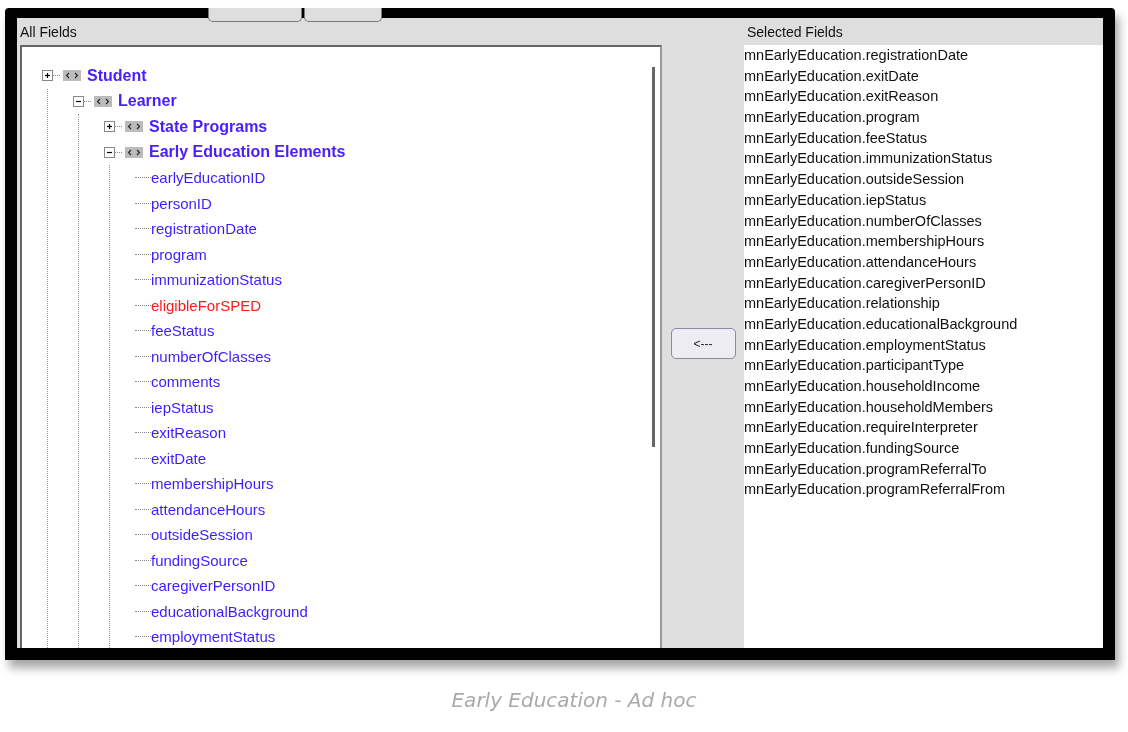 The image size is (1128, 732). What do you see at coordinates (923, 97) in the screenshot?
I see `selected-field-item: mnEarlyEducation.exitReason` at bounding box center [923, 97].